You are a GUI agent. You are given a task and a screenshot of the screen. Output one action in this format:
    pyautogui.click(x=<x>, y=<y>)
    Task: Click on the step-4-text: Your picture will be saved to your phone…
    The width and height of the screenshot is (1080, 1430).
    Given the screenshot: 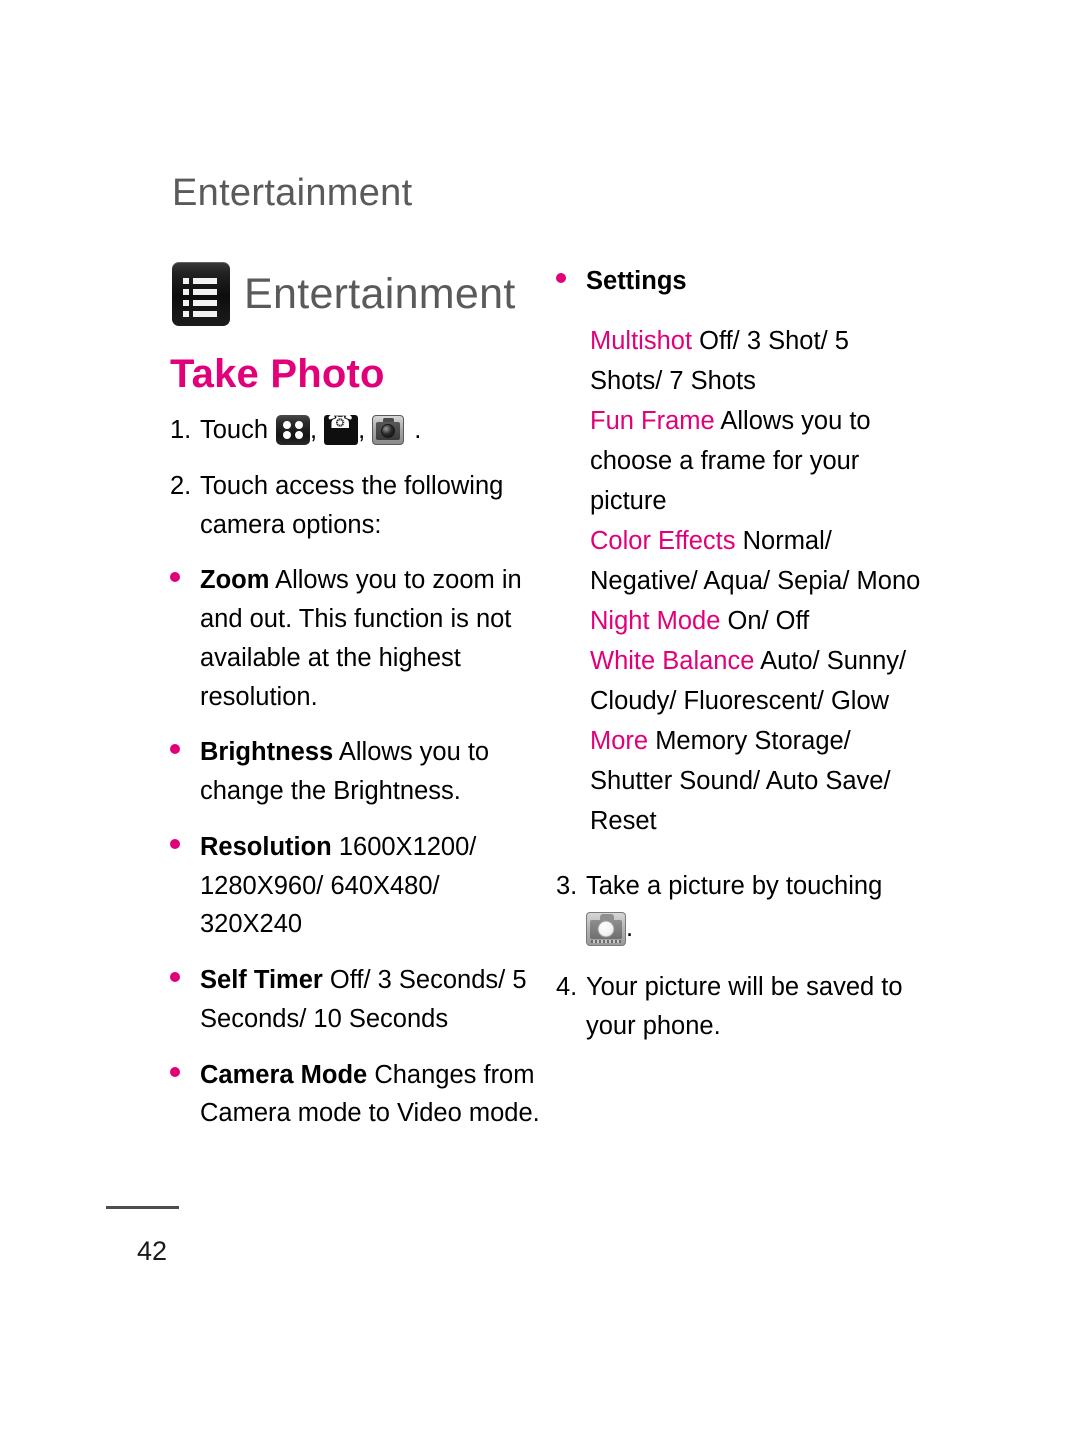 What is the action you would take?
    pyautogui.click(x=744, y=1006)
    